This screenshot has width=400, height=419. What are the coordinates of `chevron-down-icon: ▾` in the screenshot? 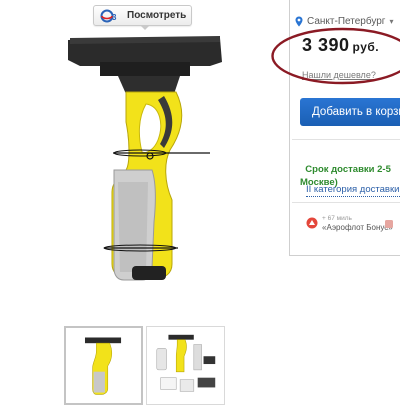 It's located at (391, 21).